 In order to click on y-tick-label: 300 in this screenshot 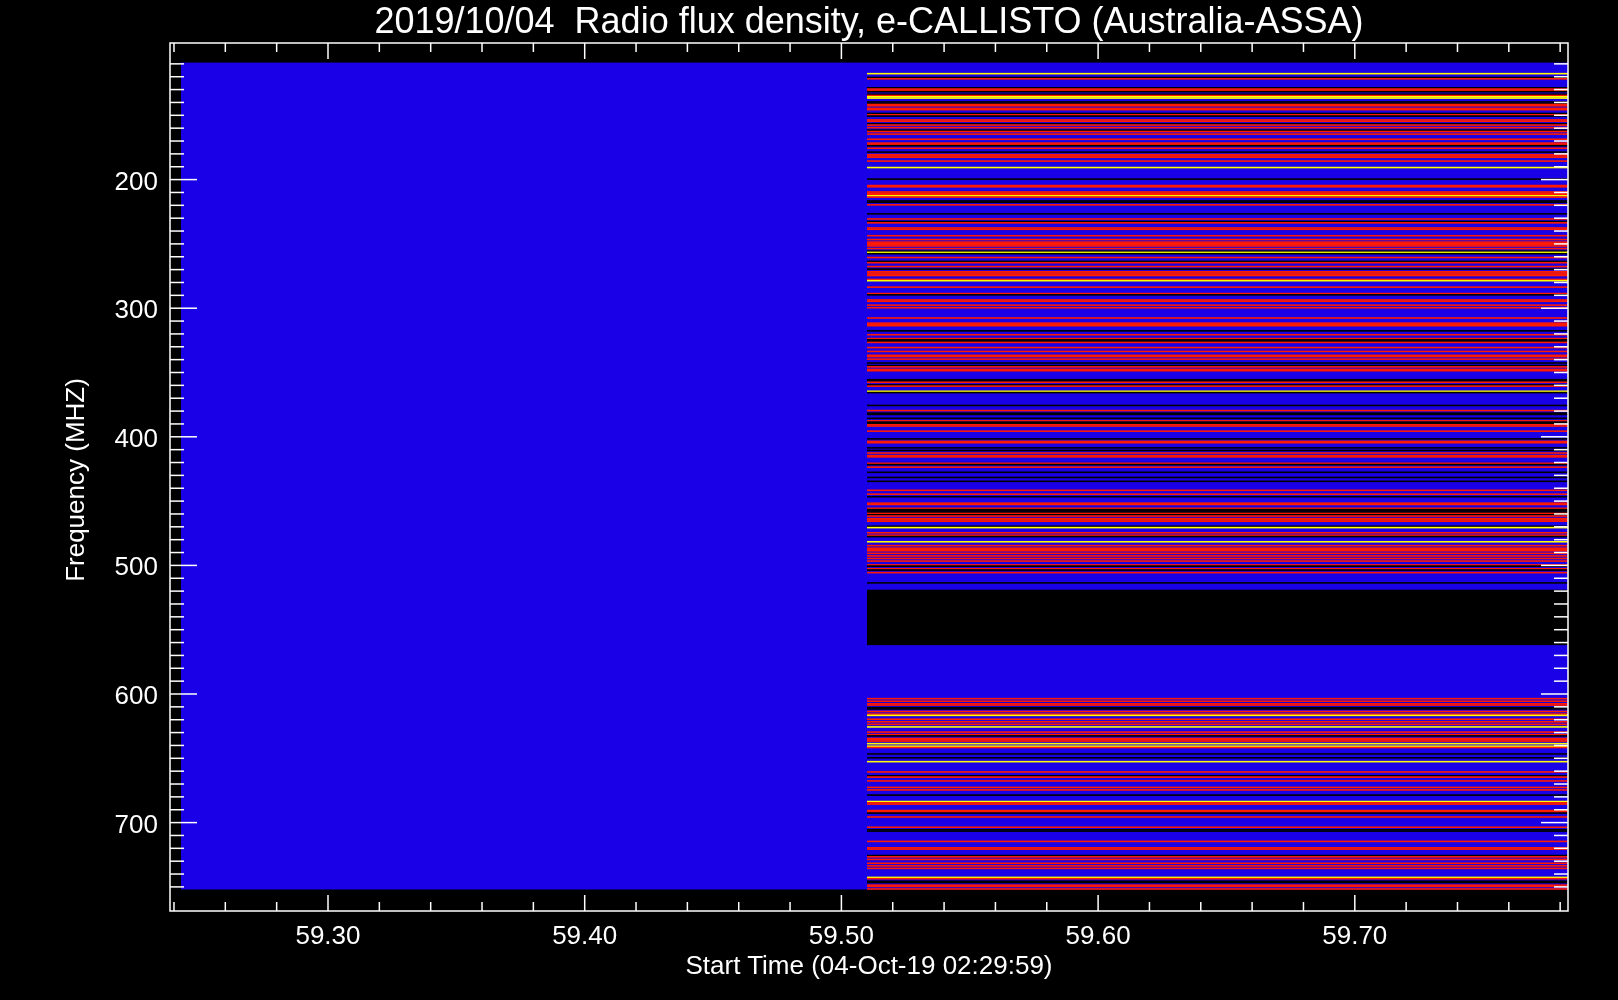, I will do `click(136, 309)`.